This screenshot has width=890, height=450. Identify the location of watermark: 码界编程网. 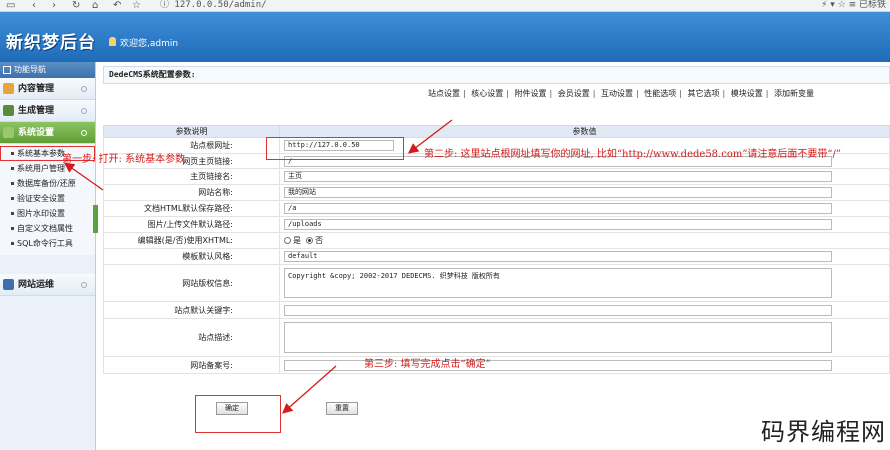
(823, 432).